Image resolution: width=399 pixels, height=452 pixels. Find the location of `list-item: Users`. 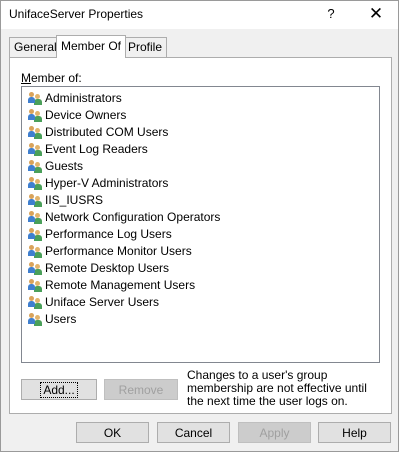

list-item: Users is located at coordinates (52, 319).